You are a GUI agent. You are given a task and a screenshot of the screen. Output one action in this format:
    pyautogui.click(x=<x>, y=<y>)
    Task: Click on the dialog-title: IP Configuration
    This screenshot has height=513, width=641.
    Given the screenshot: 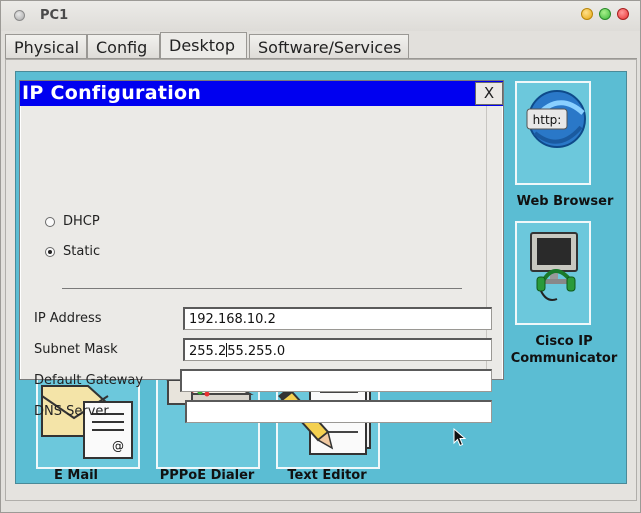 What is the action you would take?
    pyautogui.click(x=112, y=93)
    